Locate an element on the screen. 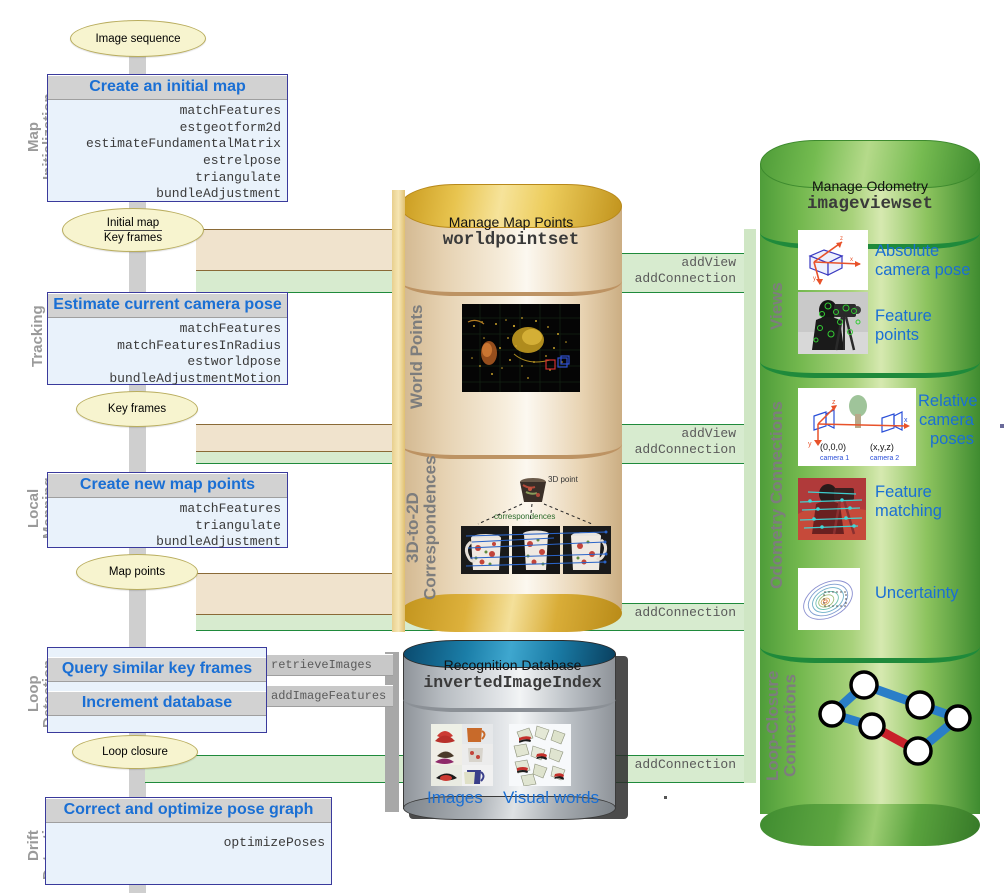 Image resolution: width=1007 pixels, height=894 pixels. green-band-edge-strip is located at coordinates (750, 506).